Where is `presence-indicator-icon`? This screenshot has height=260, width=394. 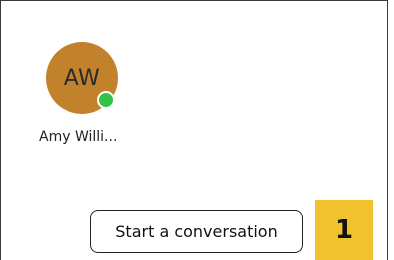 presence-indicator-icon is located at coordinates (106, 100).